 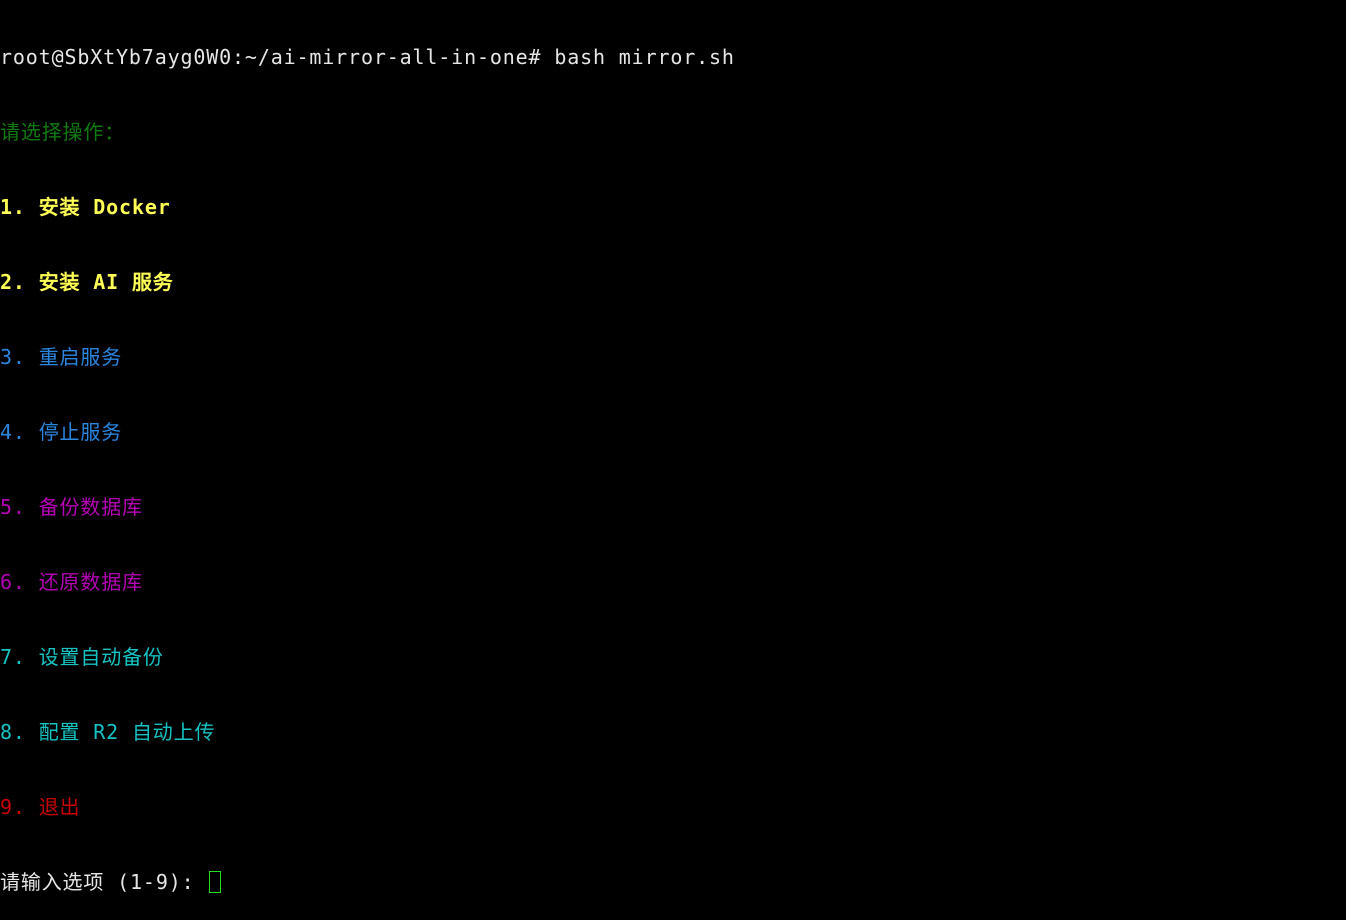 What do you see at coordinates (19, 432) in the screenshot?
I see `option-number: 4.` at bounding box center [19, 432].